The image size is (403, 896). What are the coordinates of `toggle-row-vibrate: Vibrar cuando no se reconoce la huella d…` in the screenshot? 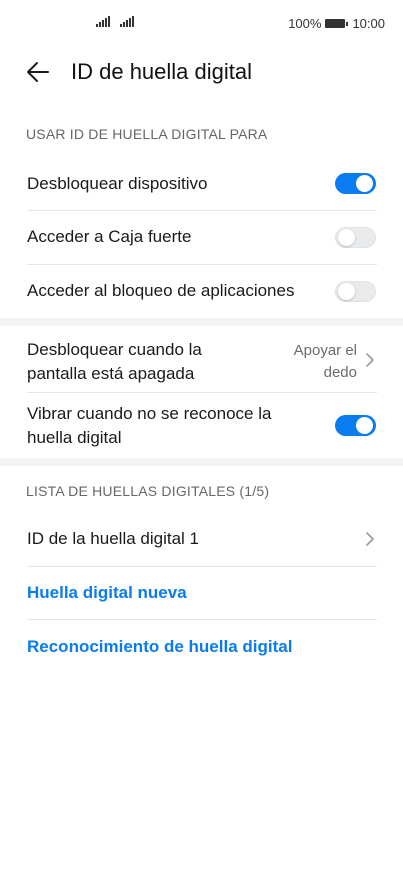 It's located at (201, 425).